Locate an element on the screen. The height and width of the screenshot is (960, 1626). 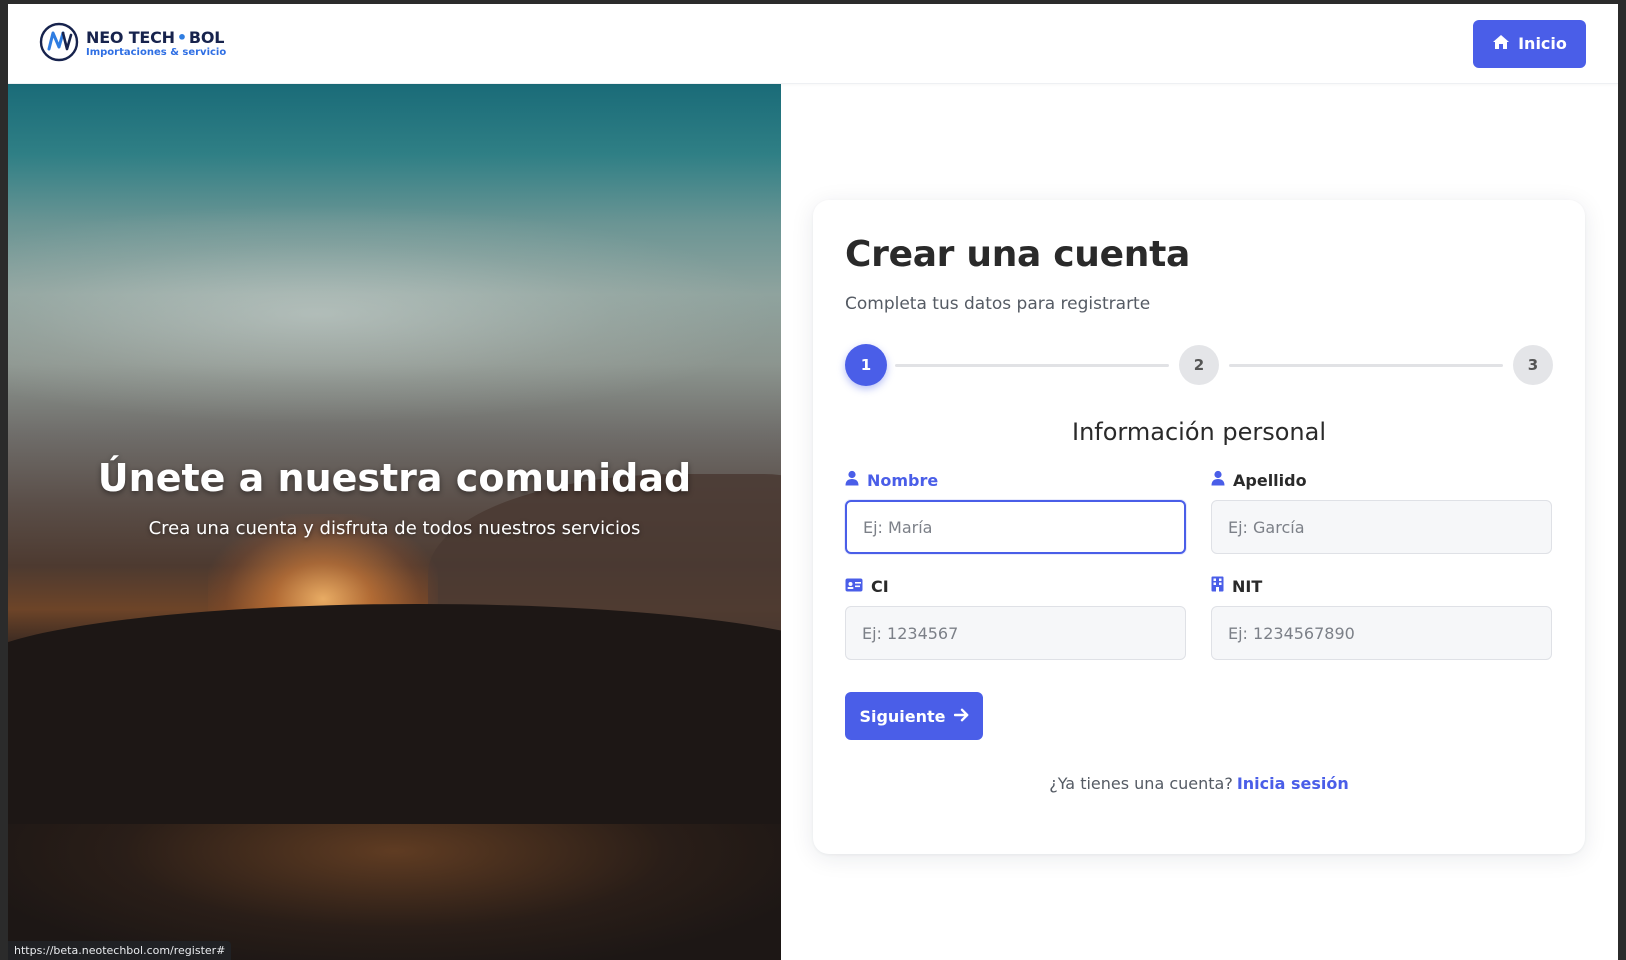
nombre-label: Nombre is located at coordinates (1015, 480).